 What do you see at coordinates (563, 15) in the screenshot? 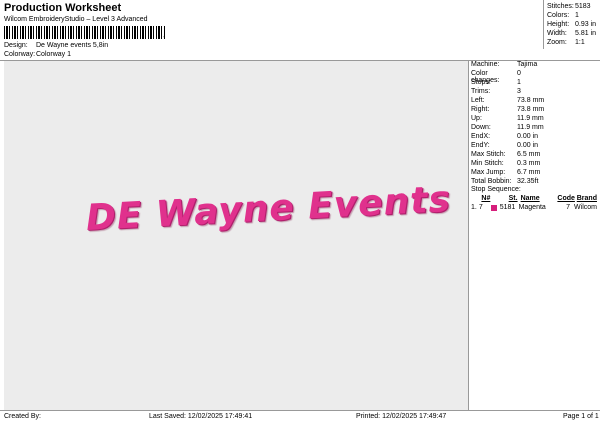
I see `summary-row: Colors: 1` at bounding box center [563, 15].